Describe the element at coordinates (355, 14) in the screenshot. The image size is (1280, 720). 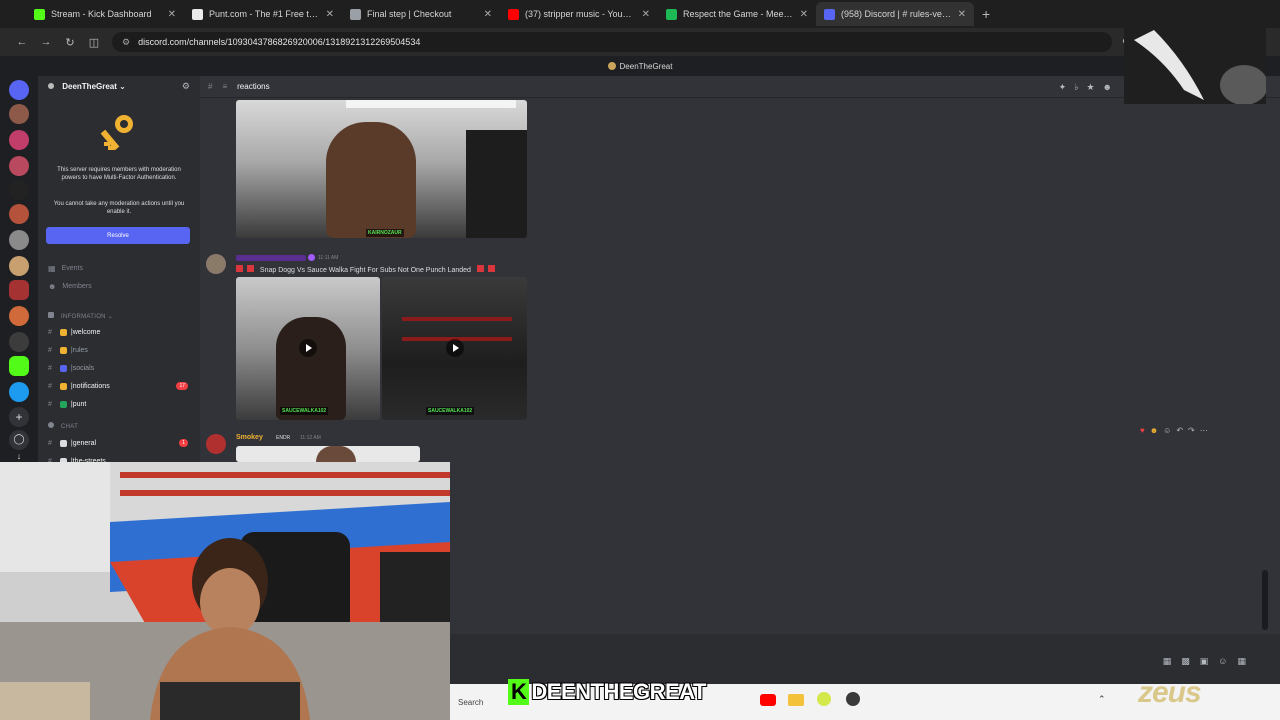
I see `doc-icon` at that location.